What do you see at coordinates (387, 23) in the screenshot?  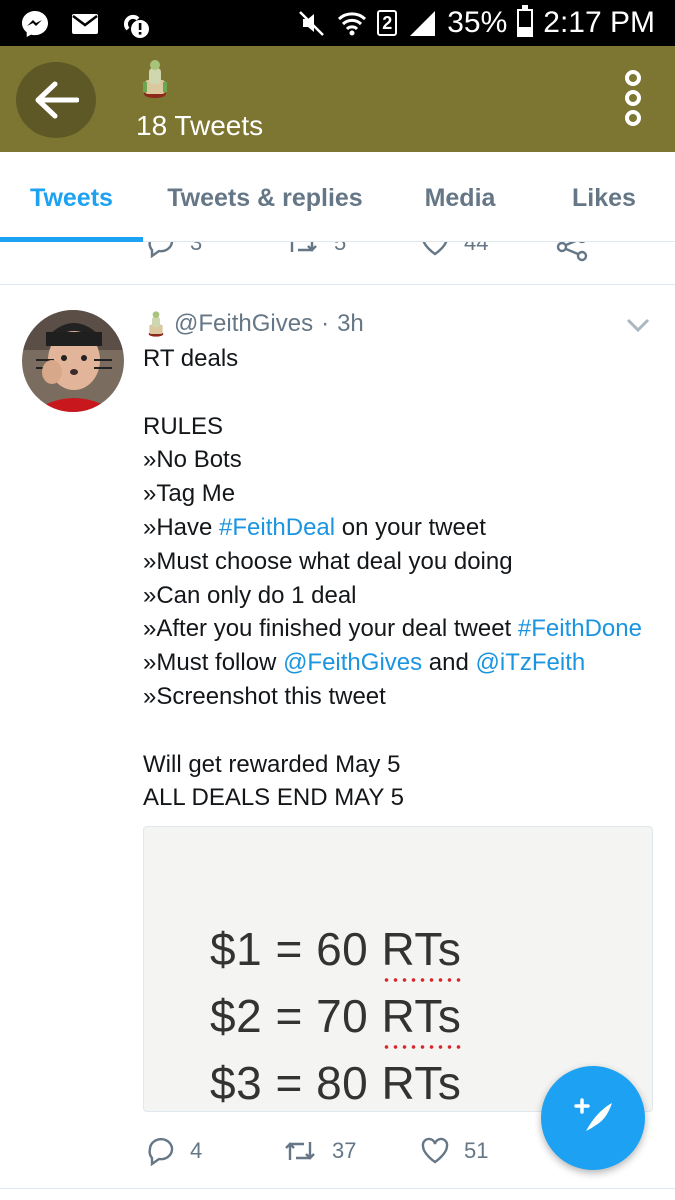 I see `sim-icon: 2` at bounding box center [387, 23].